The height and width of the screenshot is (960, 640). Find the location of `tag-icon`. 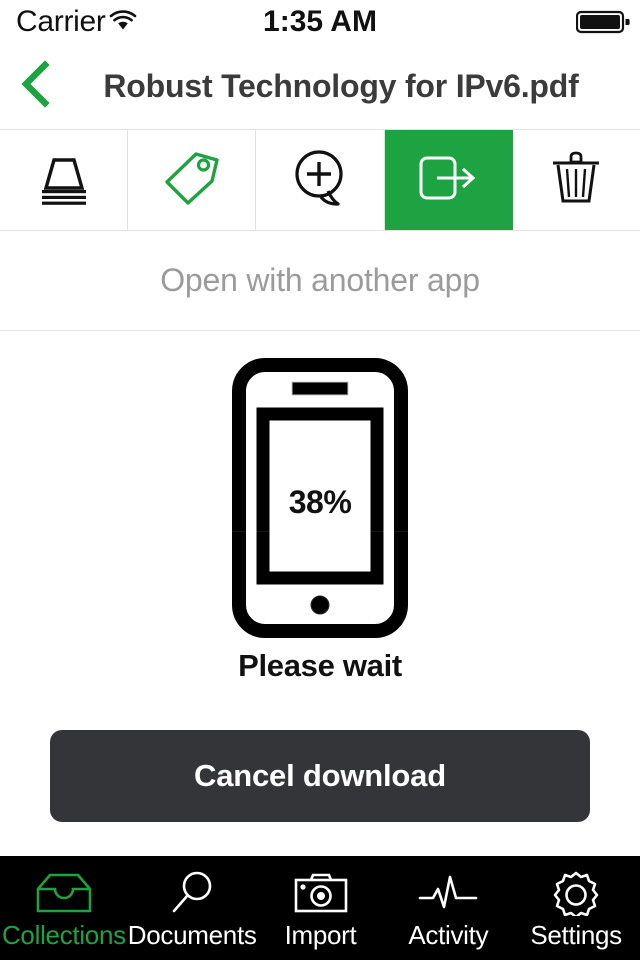

tag-icon is located at coordinates (192, 180).